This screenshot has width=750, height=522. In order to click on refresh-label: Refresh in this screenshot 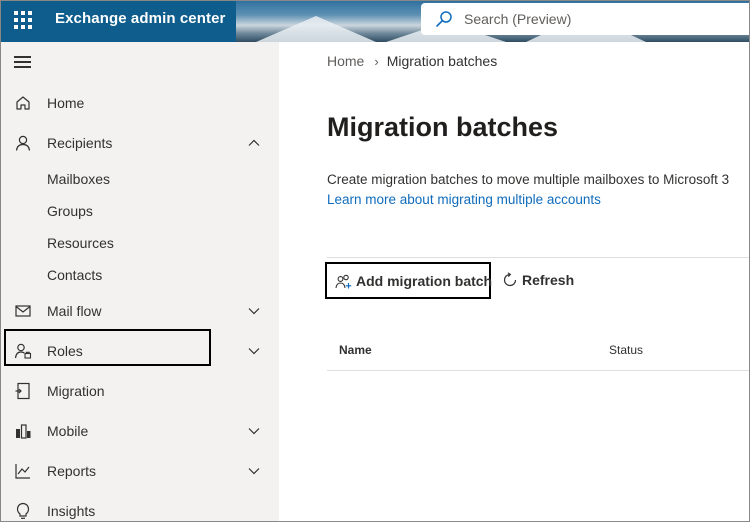, I will do `click(548, 280)`.